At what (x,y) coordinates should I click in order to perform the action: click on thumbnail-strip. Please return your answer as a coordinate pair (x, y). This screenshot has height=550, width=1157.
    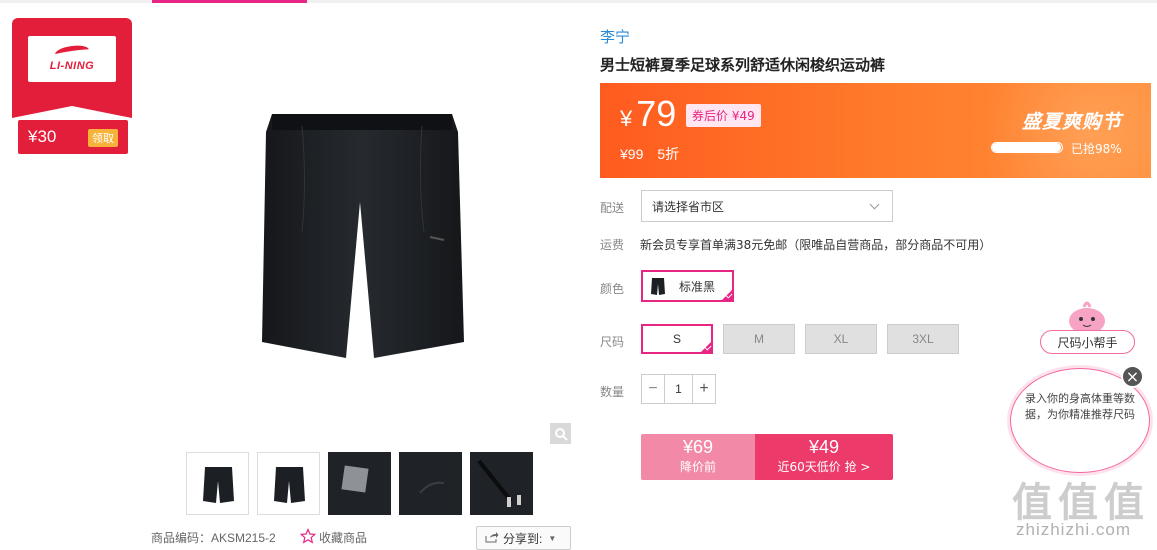
    Looking at the image, I should click on (359, 483).